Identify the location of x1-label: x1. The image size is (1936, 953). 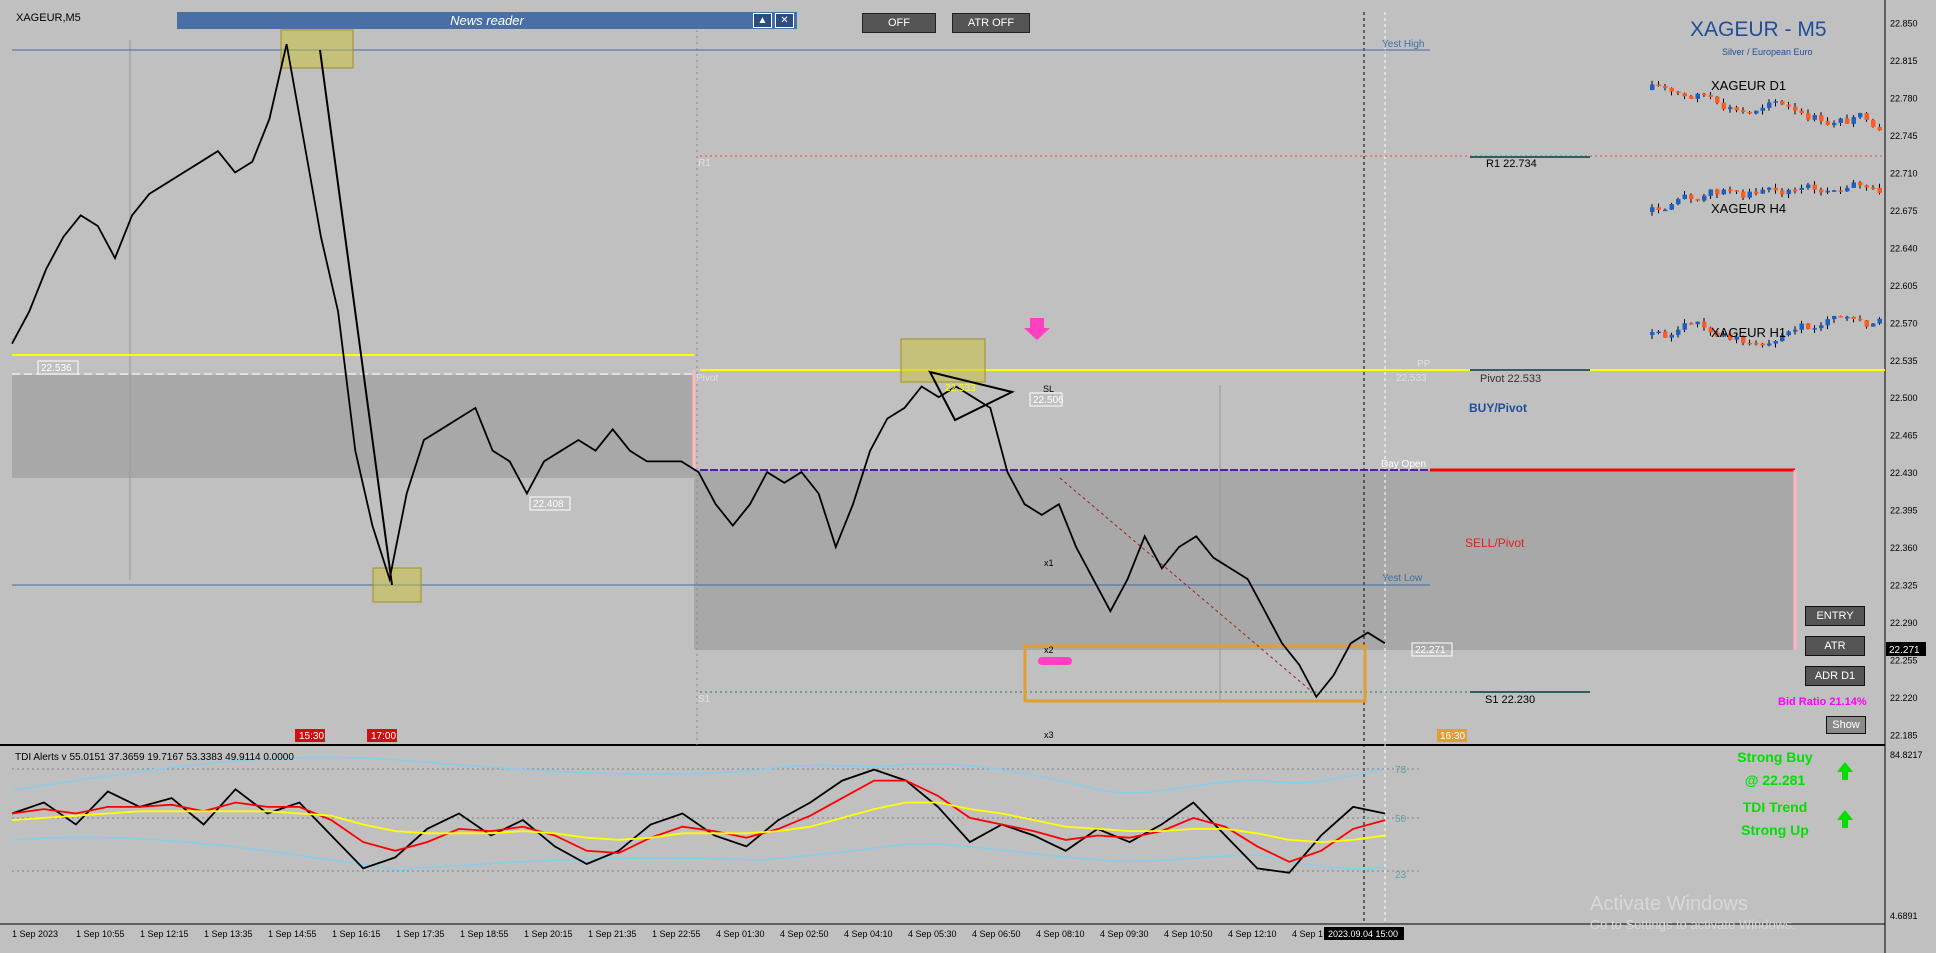
(1049, 563).